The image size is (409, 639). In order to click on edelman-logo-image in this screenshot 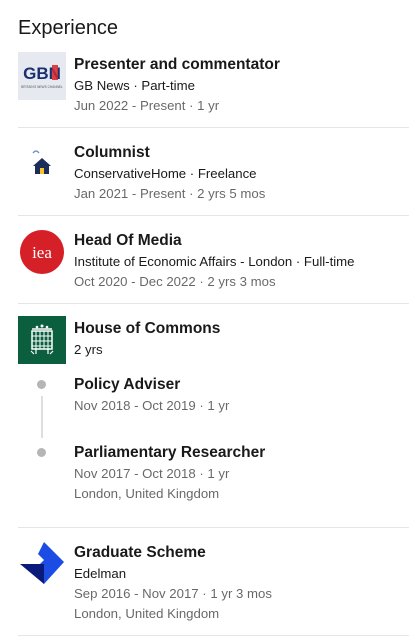, I will do `click(42, 564)`.